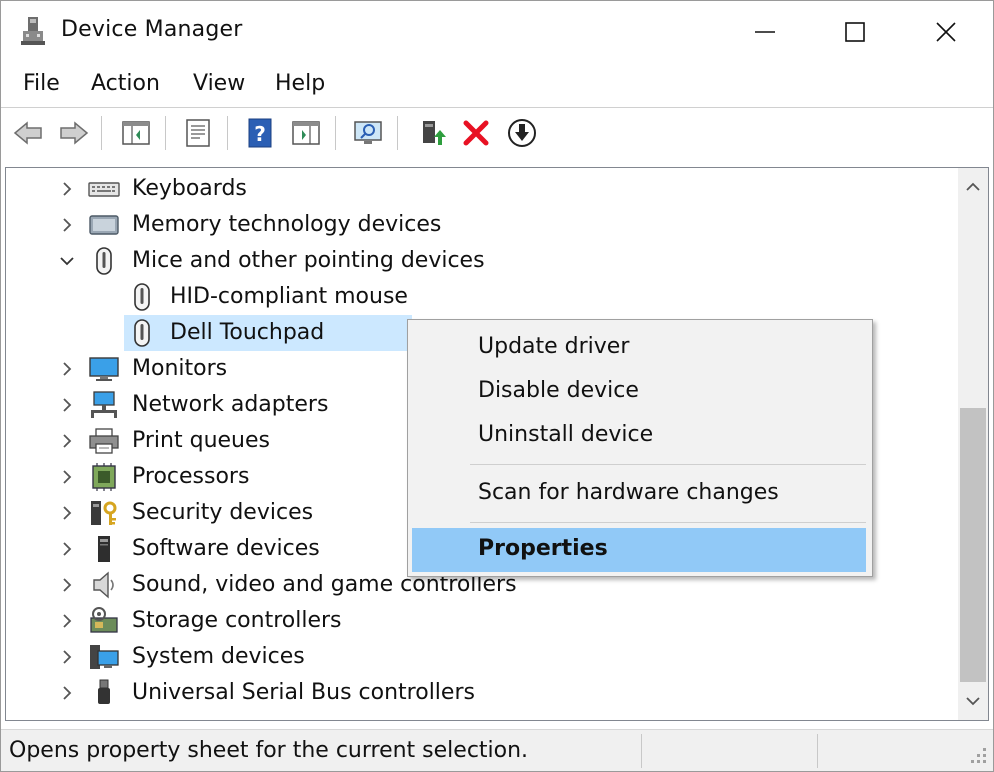  Describe the element at coordinates (639, 550) in the screenshot. I see `menu-item-properties: Properties` at that location.